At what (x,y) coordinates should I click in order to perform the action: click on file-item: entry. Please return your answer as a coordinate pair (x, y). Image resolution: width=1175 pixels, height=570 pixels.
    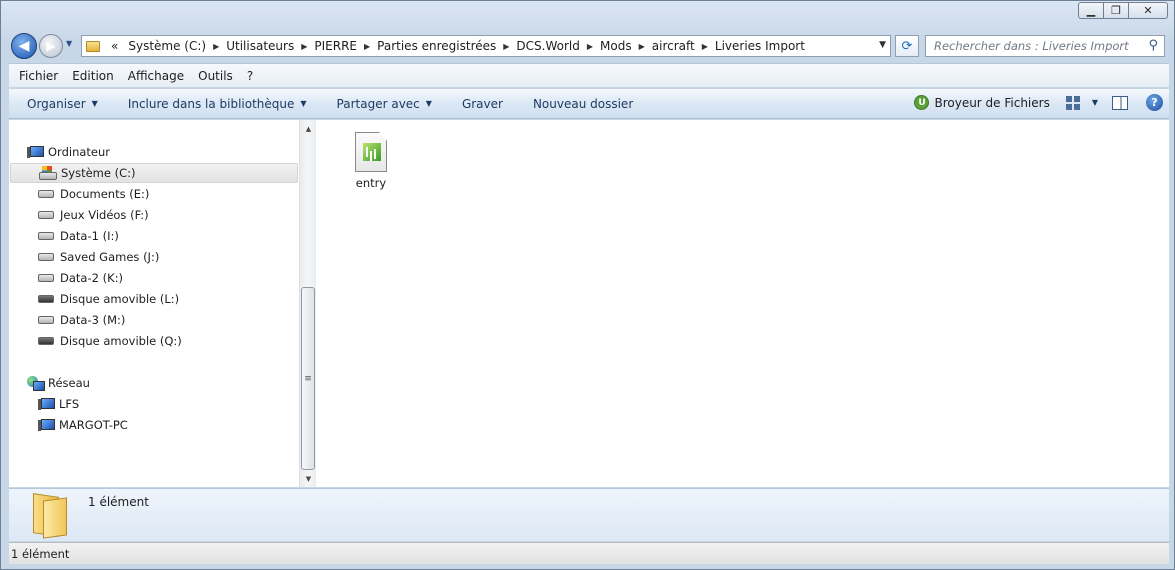
    Looking at the image, I should click on (371, 161).